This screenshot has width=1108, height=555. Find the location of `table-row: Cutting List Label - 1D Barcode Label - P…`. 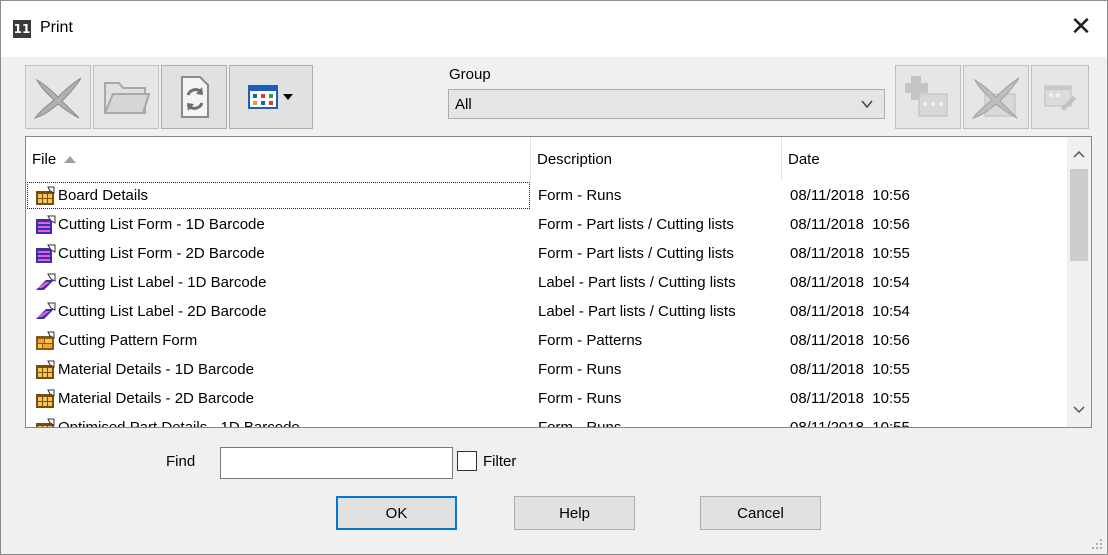

table-row: Cutting List Label - 1D Barcode Label - P… is located at coordinates (546, 282).